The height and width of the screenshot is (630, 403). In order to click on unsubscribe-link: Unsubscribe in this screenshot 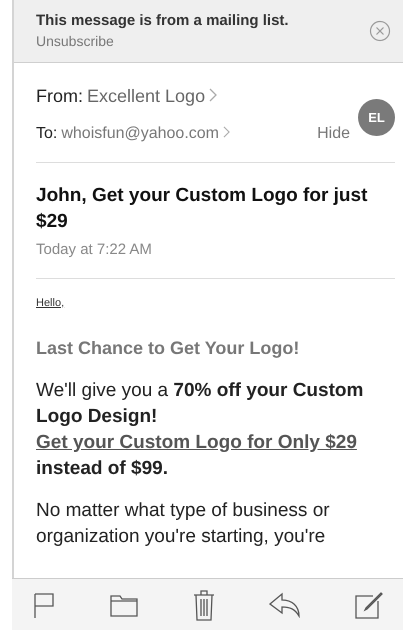, I will do `click(75, 41)`.